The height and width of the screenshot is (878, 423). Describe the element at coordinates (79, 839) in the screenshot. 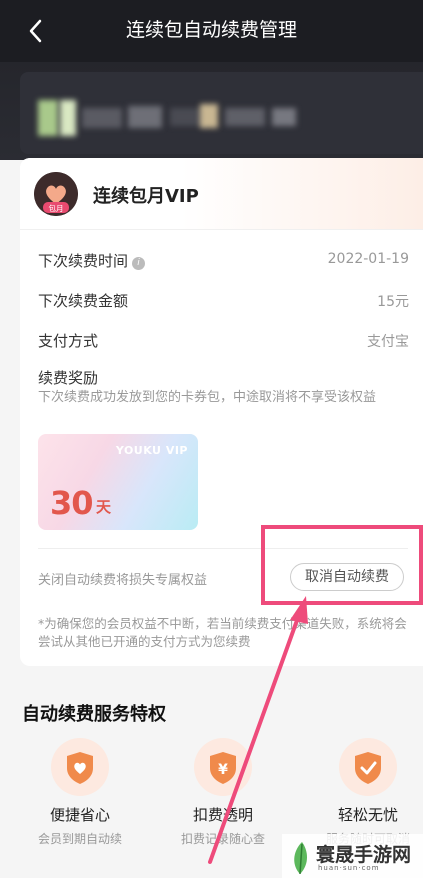

I see `privilege-sub: 会员到期自动续` at that location.